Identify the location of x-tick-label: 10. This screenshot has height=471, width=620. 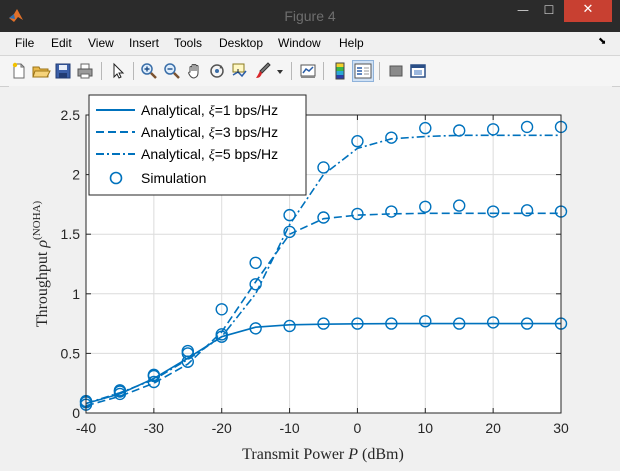
(425, 428).